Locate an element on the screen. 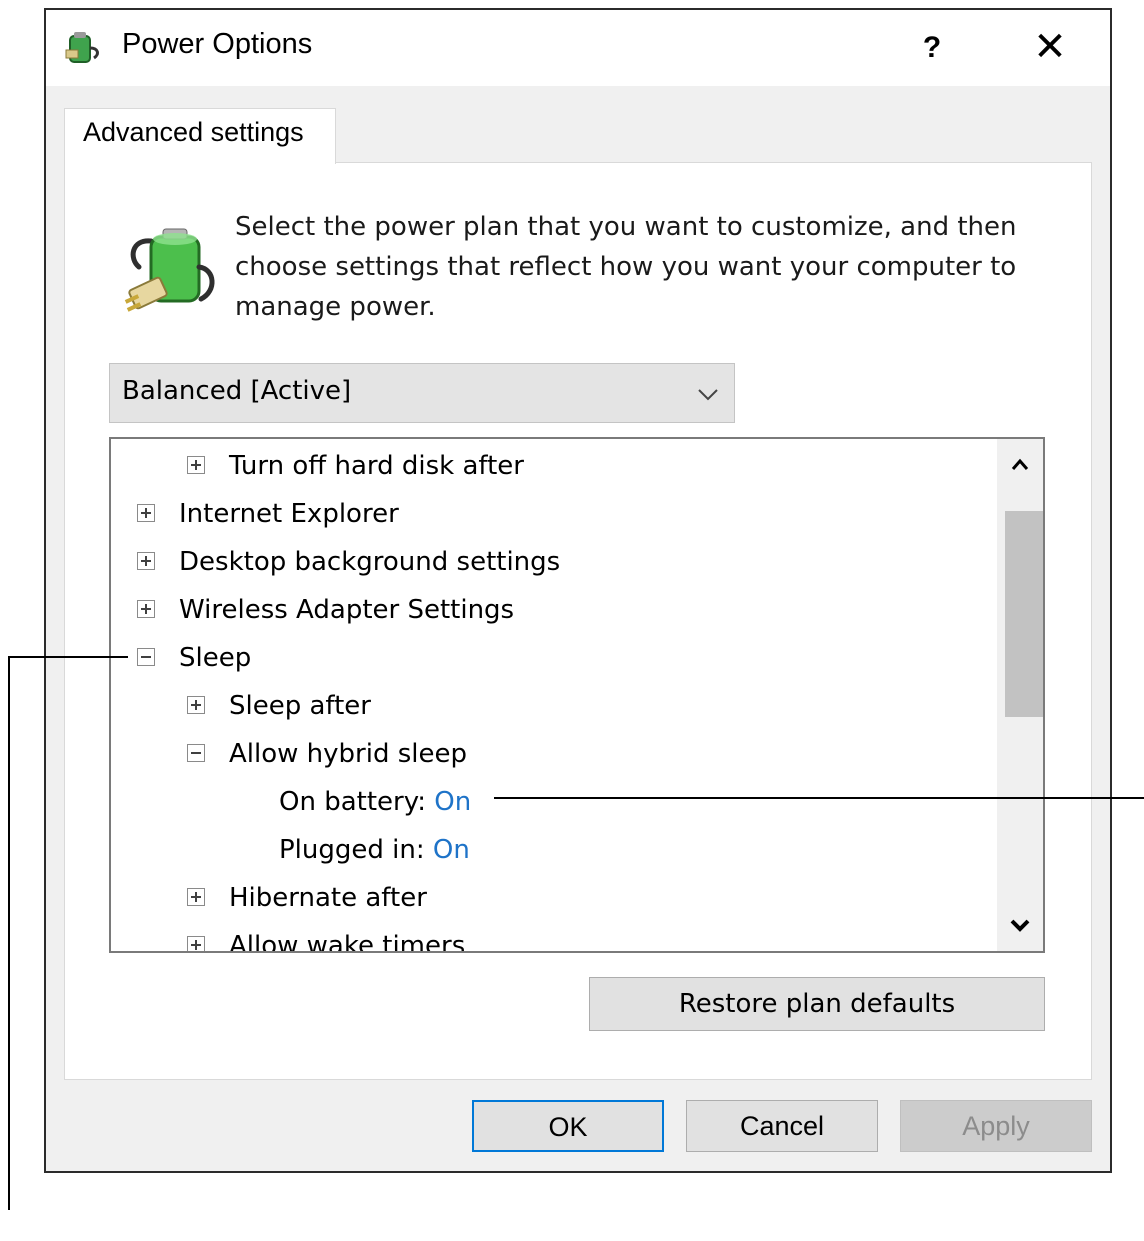  power-plan-dropdown: Balanced [Active] is located at coordinates (422, 393).